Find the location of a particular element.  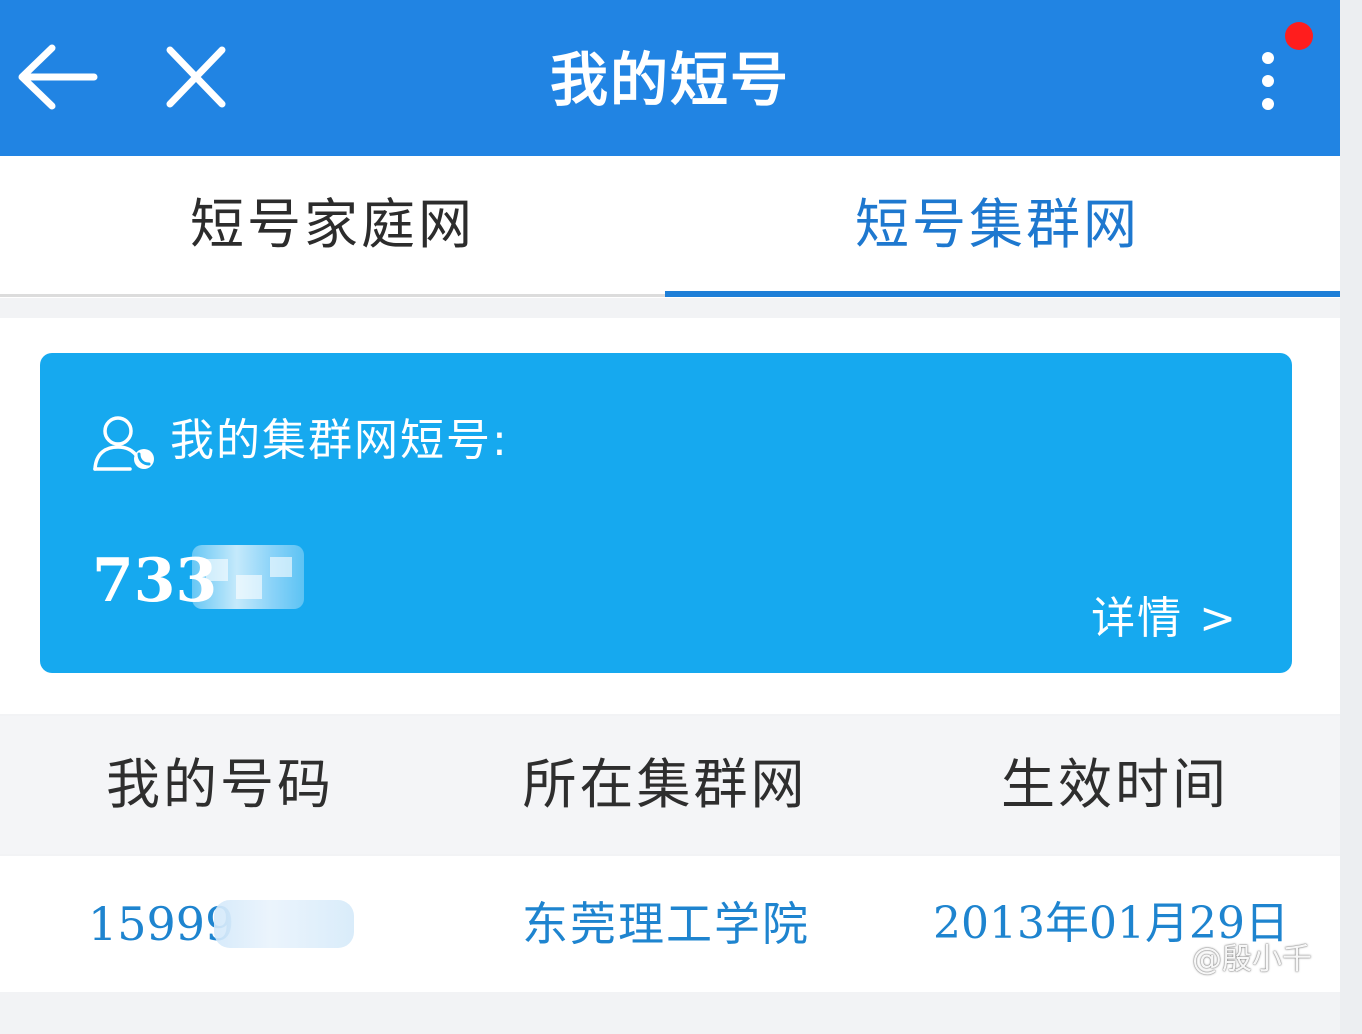

bottom-background is located at coordinates (670, 1013).